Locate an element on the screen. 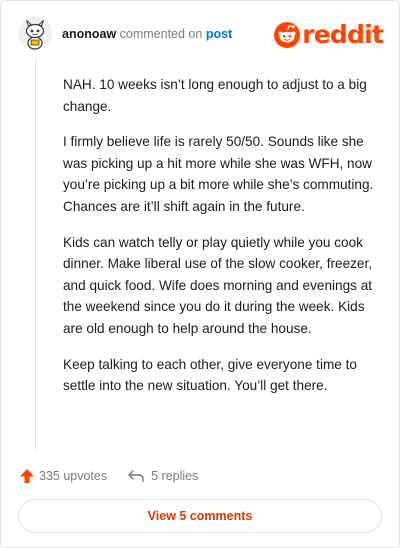 This screenshot has height=548, width=400. reply-count: 5 replies is located at coordinates (175, 476).